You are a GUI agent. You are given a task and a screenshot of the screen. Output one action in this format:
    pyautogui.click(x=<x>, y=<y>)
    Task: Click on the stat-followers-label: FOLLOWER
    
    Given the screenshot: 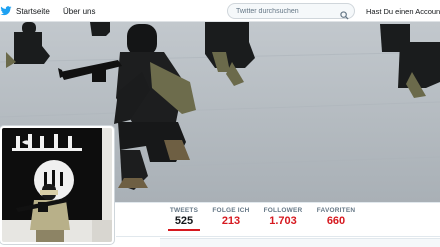 What is the action you would take?
    pyautogui.click(x=283, y=210)
    